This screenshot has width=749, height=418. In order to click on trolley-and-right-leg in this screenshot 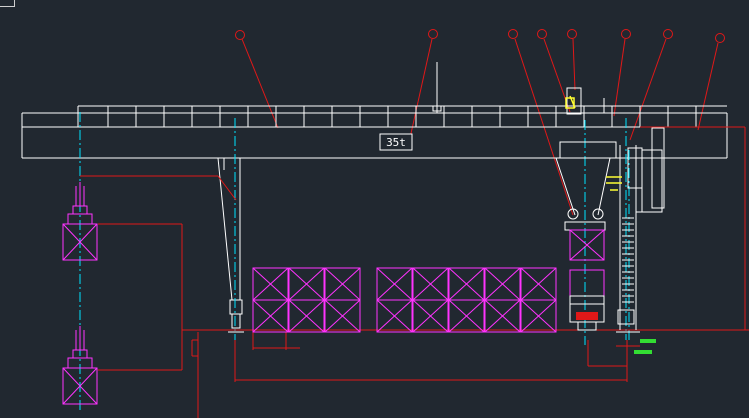, I will do `click(610, 210)`.